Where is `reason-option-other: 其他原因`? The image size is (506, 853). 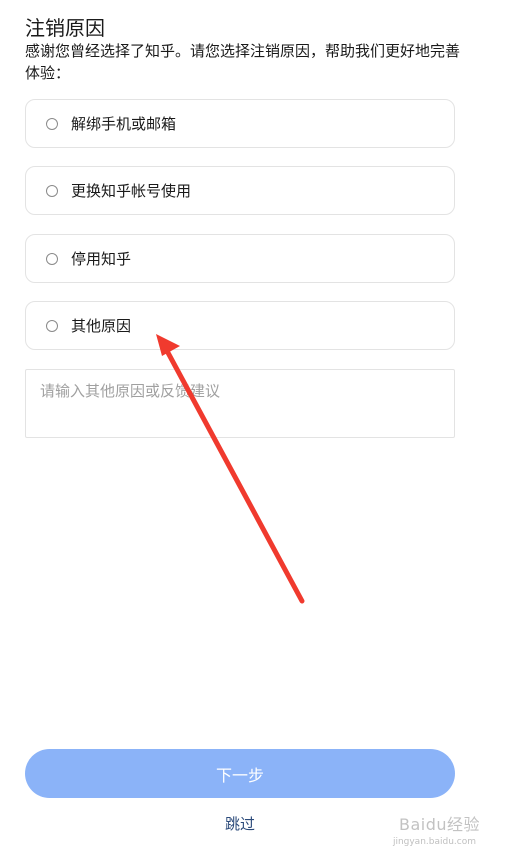
reason-option-other: 其他原因 is located at coordinates (240, 325).